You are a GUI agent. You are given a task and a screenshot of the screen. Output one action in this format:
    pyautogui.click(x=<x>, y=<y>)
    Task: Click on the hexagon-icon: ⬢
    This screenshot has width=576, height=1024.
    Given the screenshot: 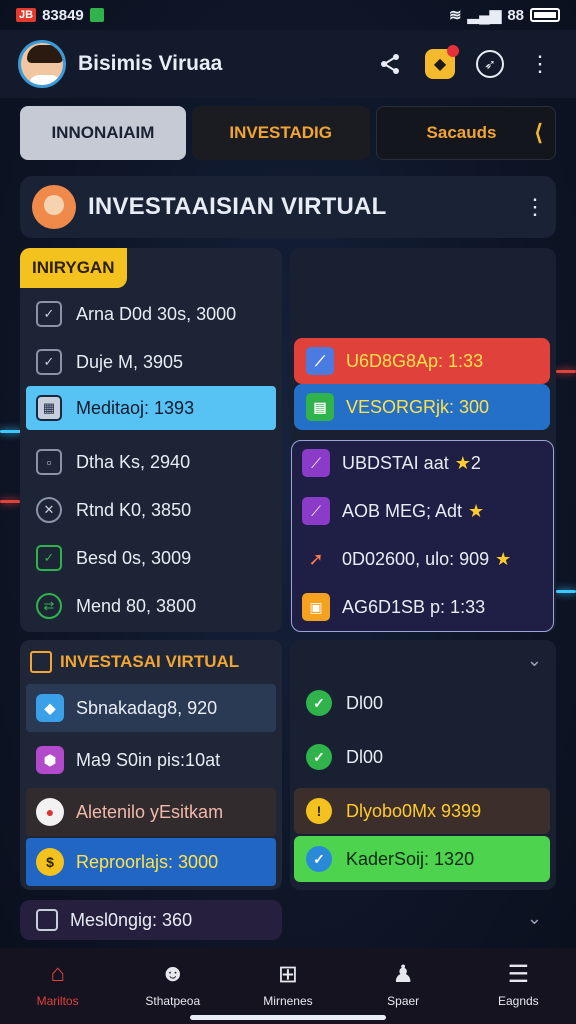 What is the action you would take?
    pyautogui.click(x=50, y=760)
    